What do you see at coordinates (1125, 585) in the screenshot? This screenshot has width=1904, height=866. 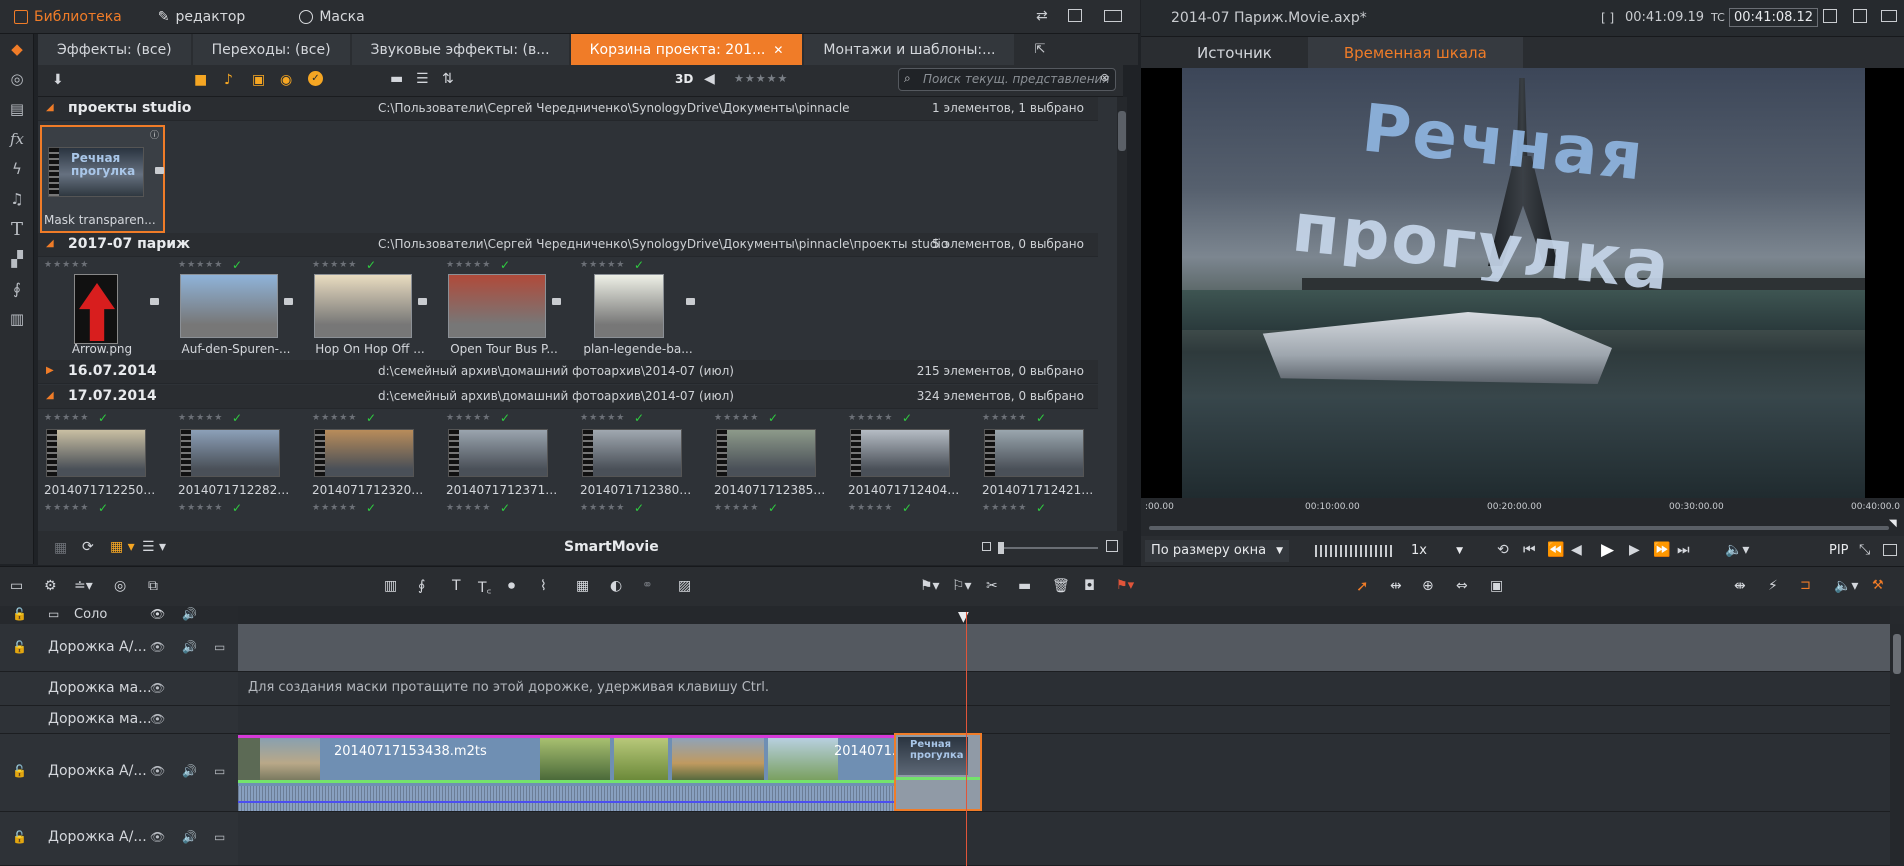 I see `record-marker-icon: ⚑▾` at bounding box center [1125, 585].